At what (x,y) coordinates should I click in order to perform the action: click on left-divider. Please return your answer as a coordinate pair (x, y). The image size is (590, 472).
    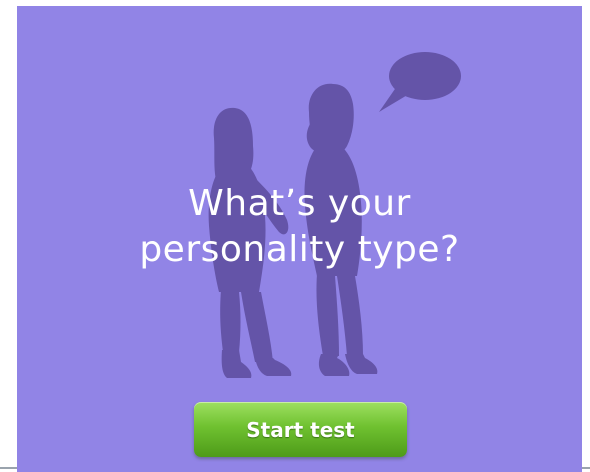
    Looking at the image, I should click on (8, 468).